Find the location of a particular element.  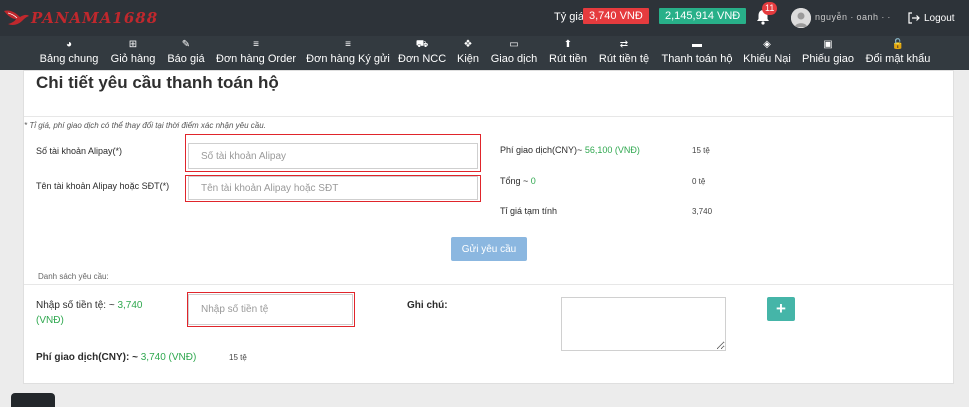

total-label: Tổng ~ is located at coordinates (514, 181).